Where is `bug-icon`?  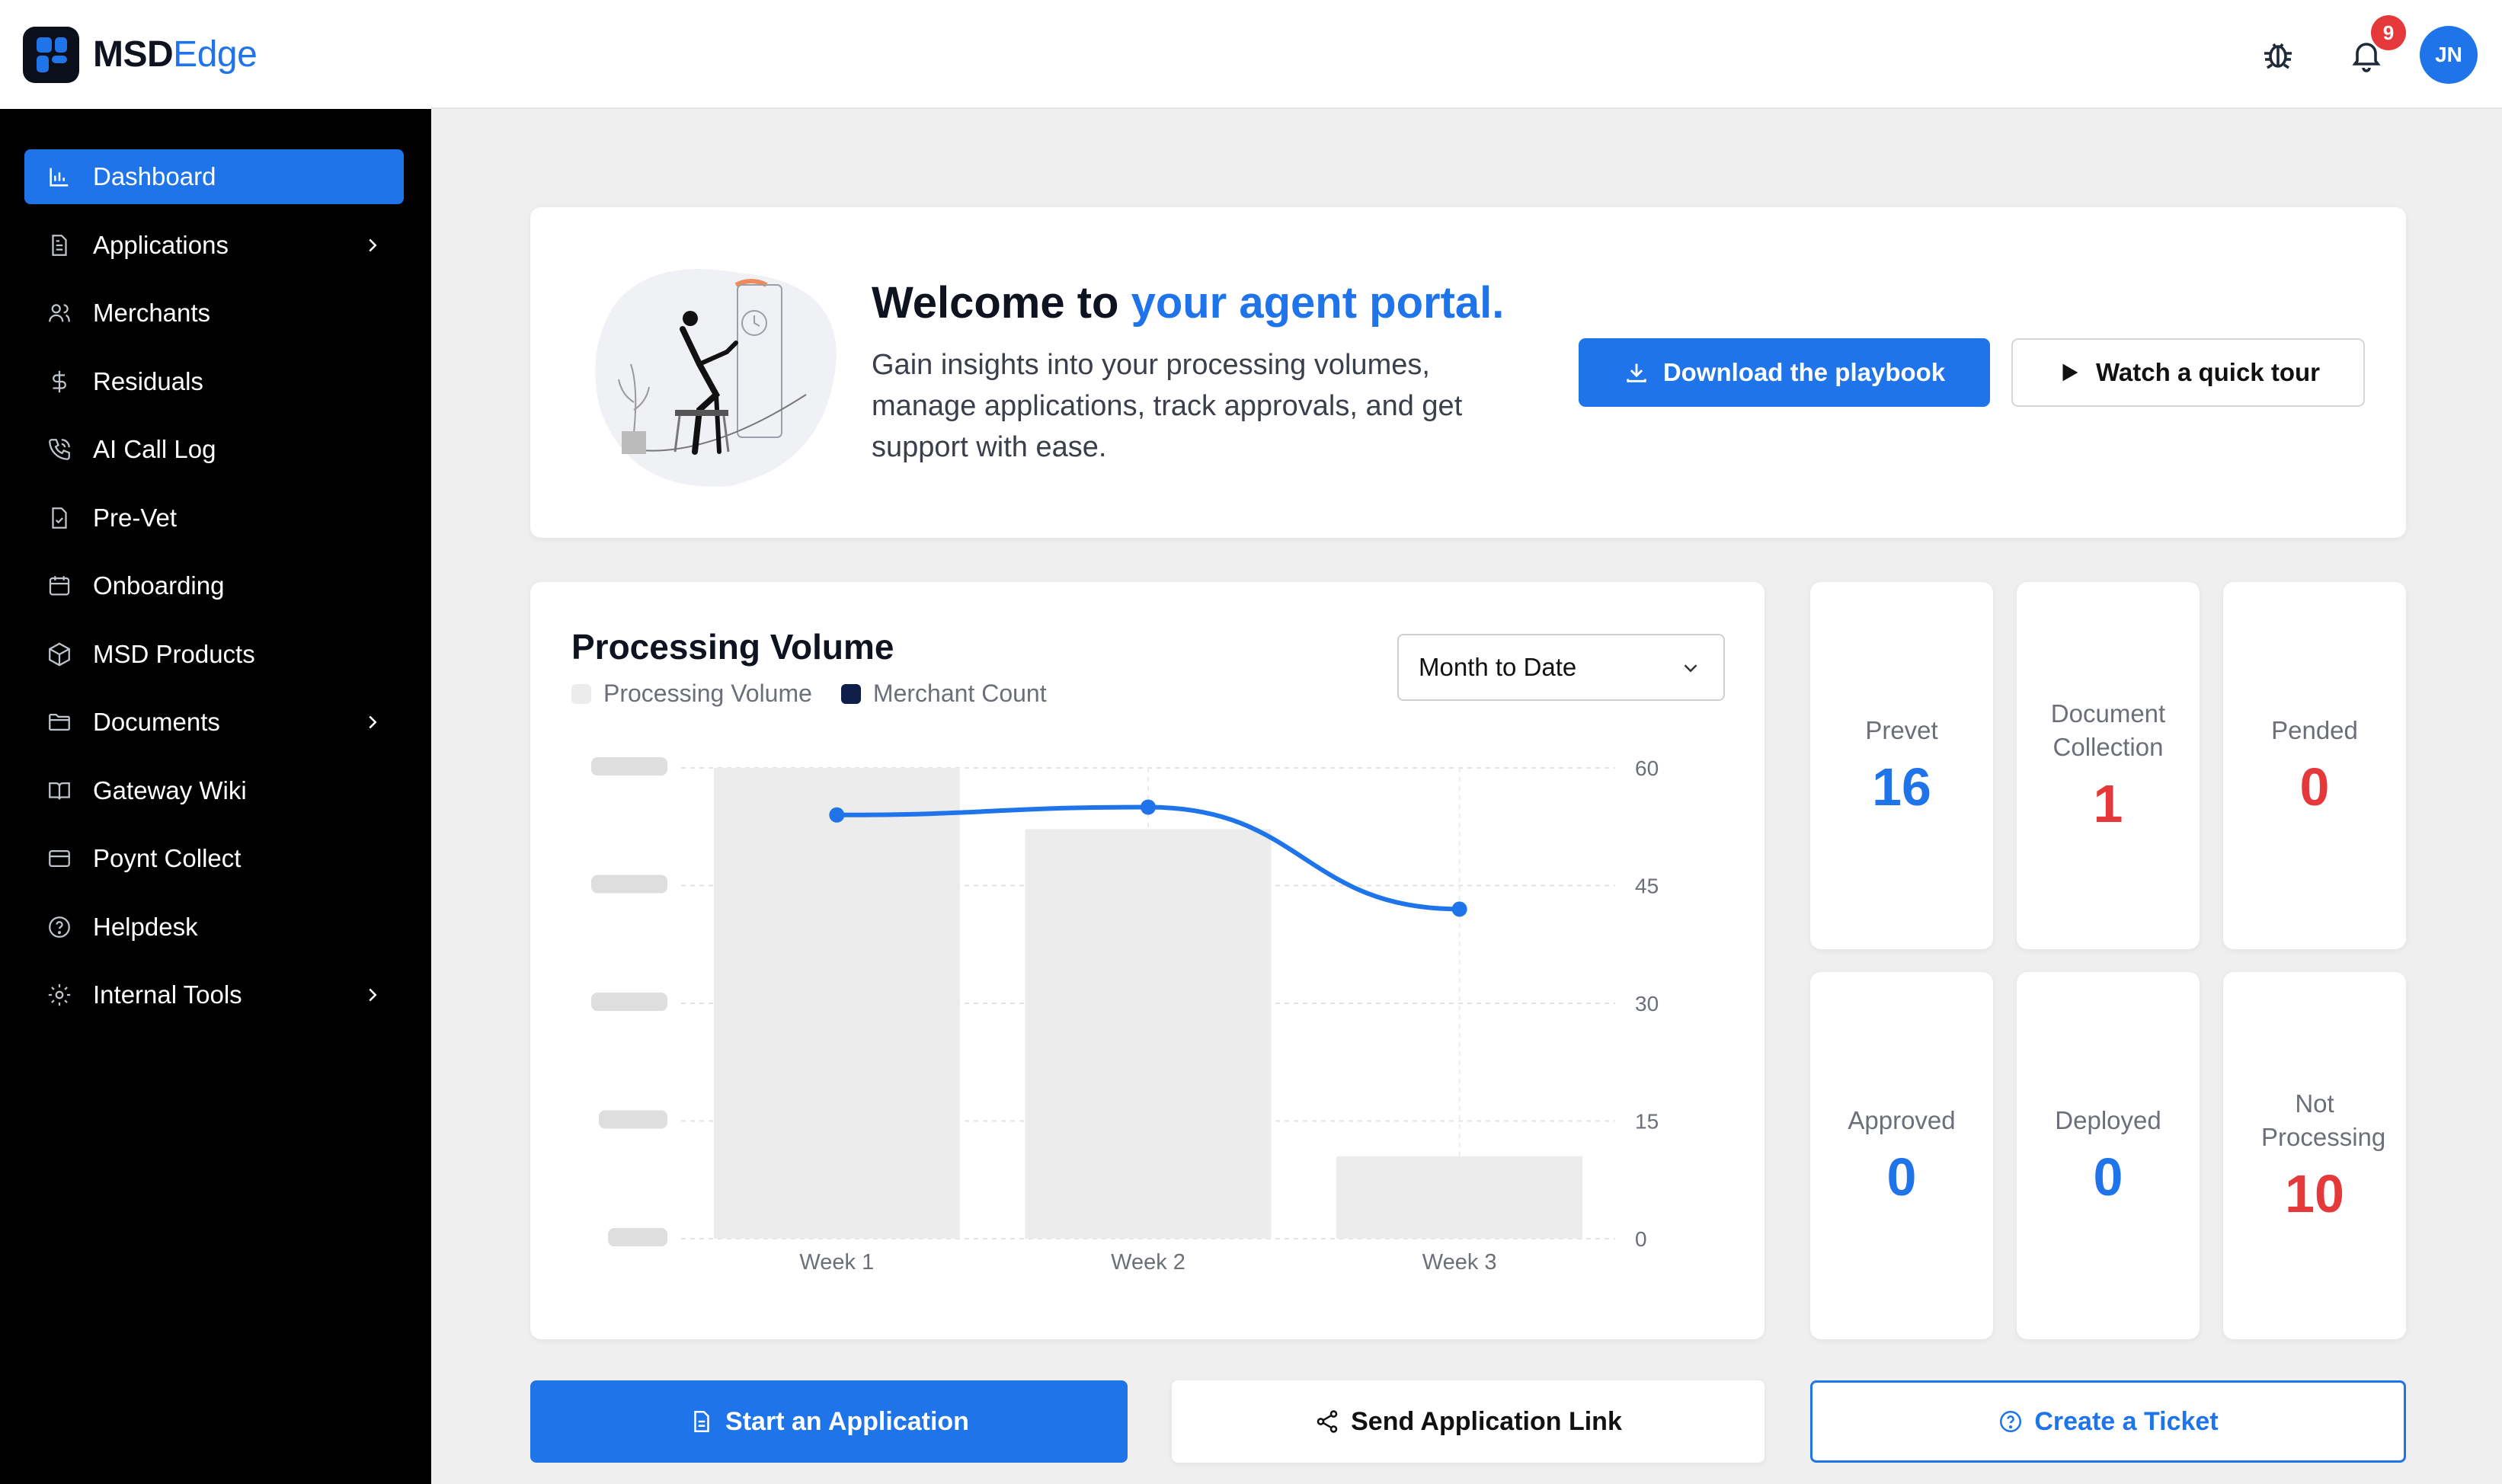 bug-icon is located at coordinates (2278, 55).